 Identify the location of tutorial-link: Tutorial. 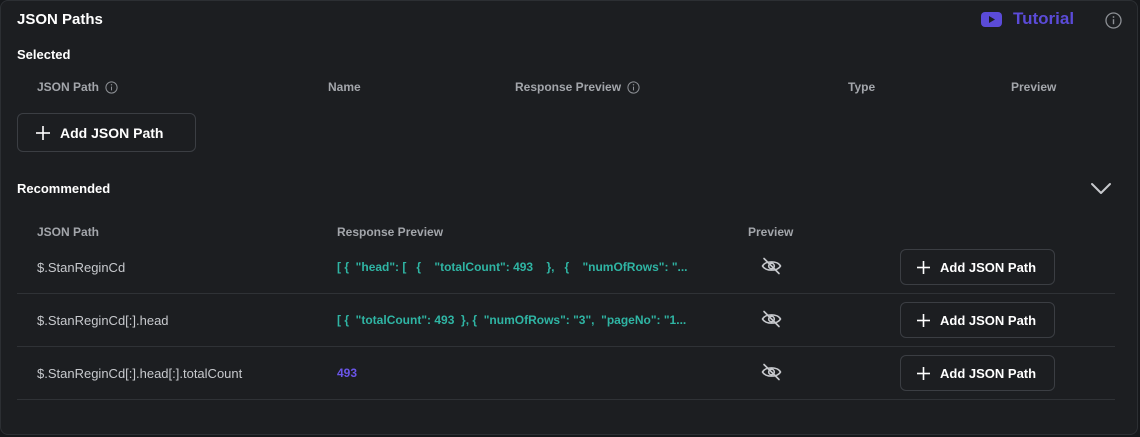
(1027, 19).